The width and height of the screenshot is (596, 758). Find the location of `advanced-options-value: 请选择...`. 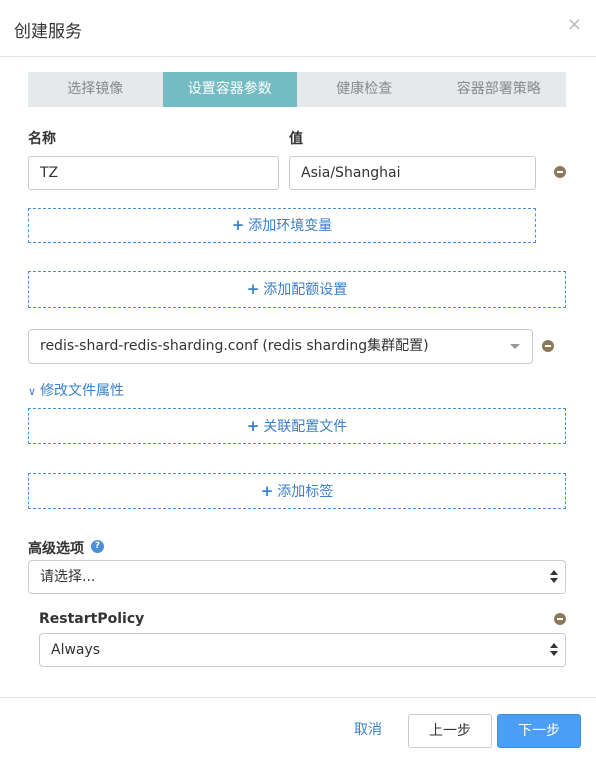

advanced-options-value: 请选择... is located at coordinates (68, 577).